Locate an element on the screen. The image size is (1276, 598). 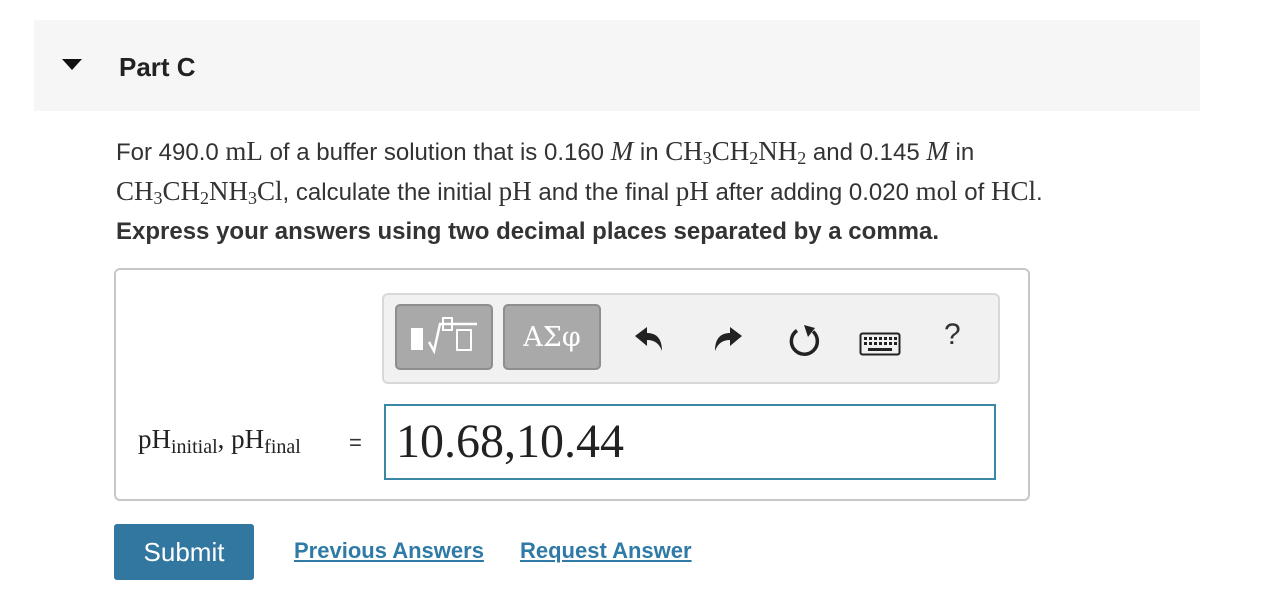
answer-input: 10.68,10.44 is located at coordinates (690, 442).